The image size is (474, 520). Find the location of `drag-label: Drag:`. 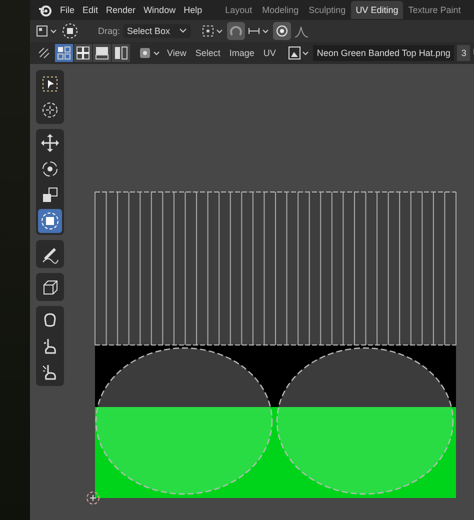

drag-label: Drag: is located at coordinates (109, 31).